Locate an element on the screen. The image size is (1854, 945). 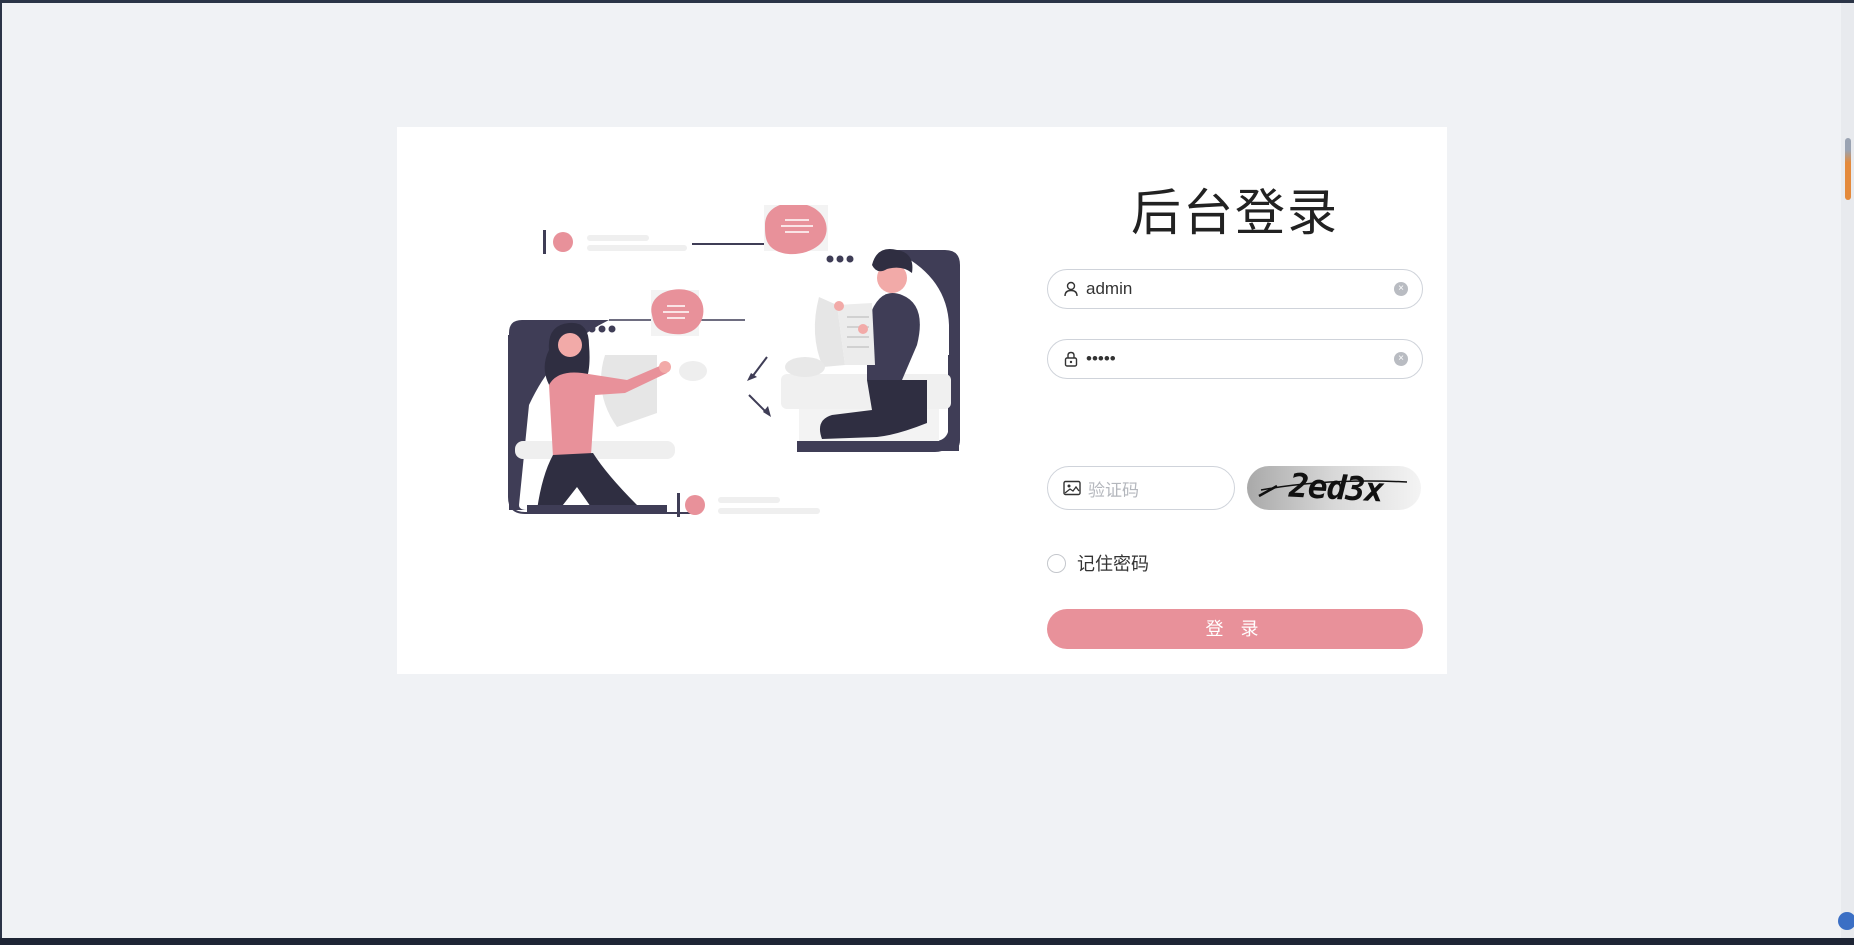
login-button: 登 录 is located at coordinates (1235, 629).